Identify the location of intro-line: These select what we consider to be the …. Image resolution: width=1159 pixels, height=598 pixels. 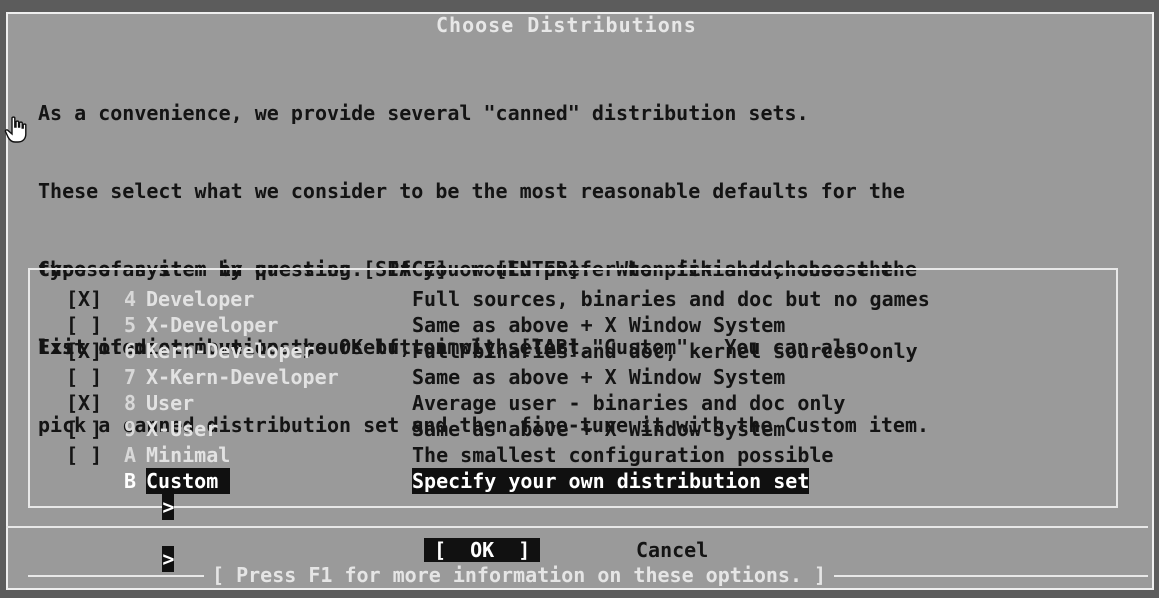
(471, 191).